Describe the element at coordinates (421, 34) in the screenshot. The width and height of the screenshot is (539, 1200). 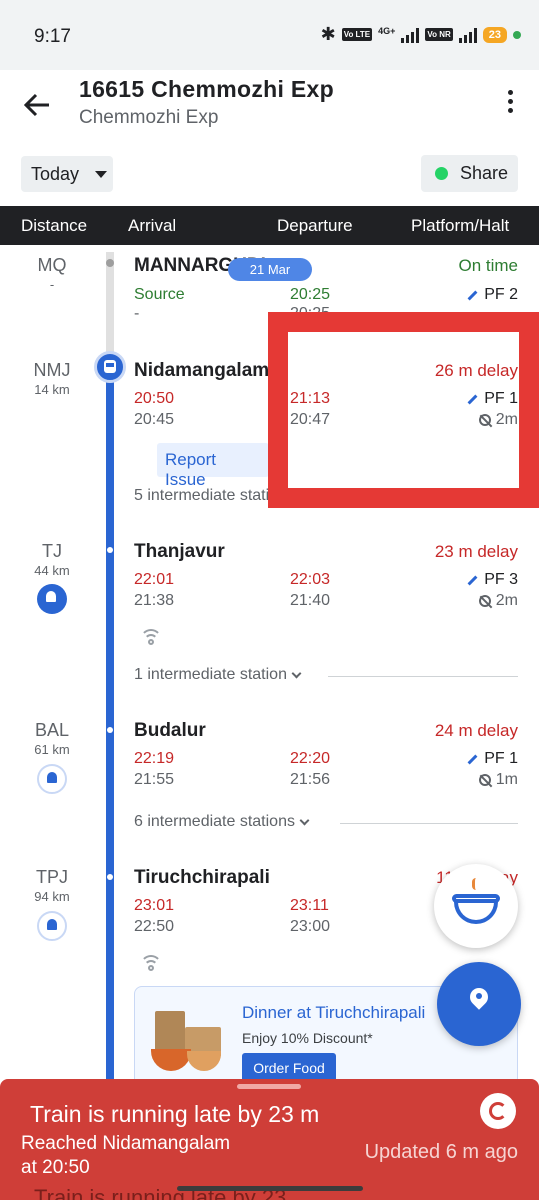
I see `status-icons: ✱ Vo LTE 4G+ Vo NR 23` at that location.